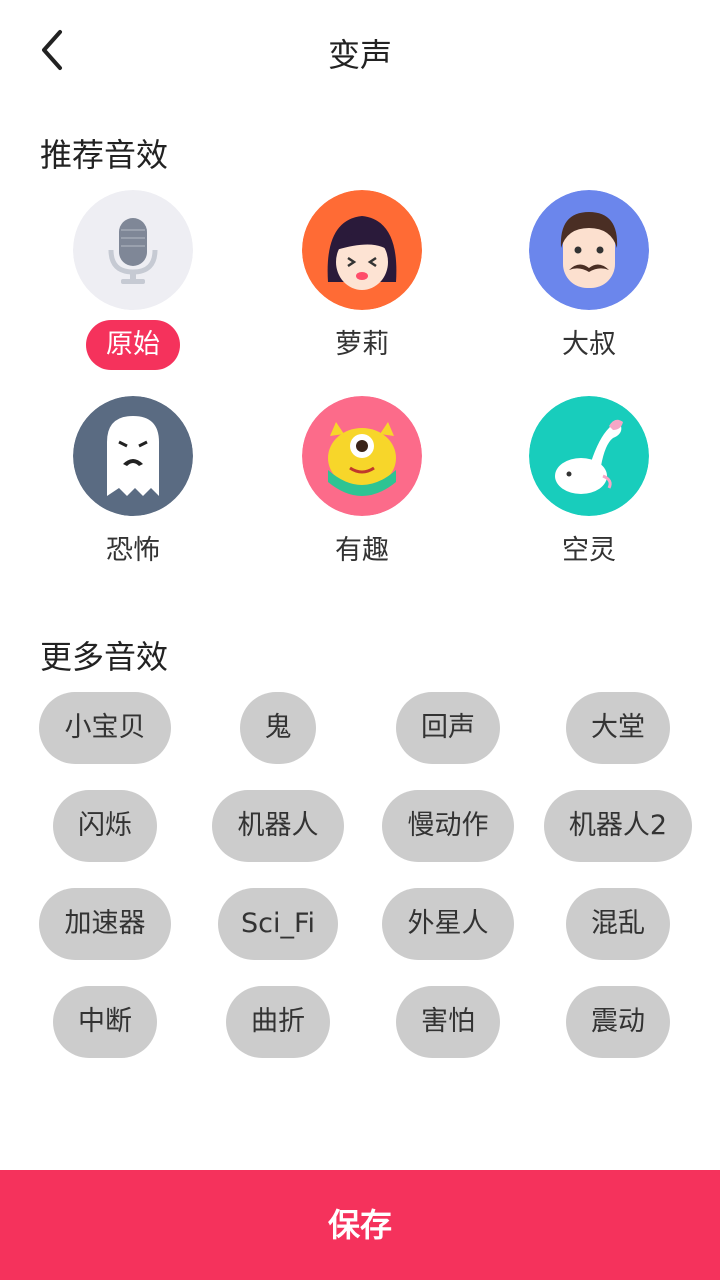 The height and width of the screenshot is (1280, 720). Describe the element at coordinates (362, 550) in the screenshot. I see `preset-label-funny: 有趣` at that location.